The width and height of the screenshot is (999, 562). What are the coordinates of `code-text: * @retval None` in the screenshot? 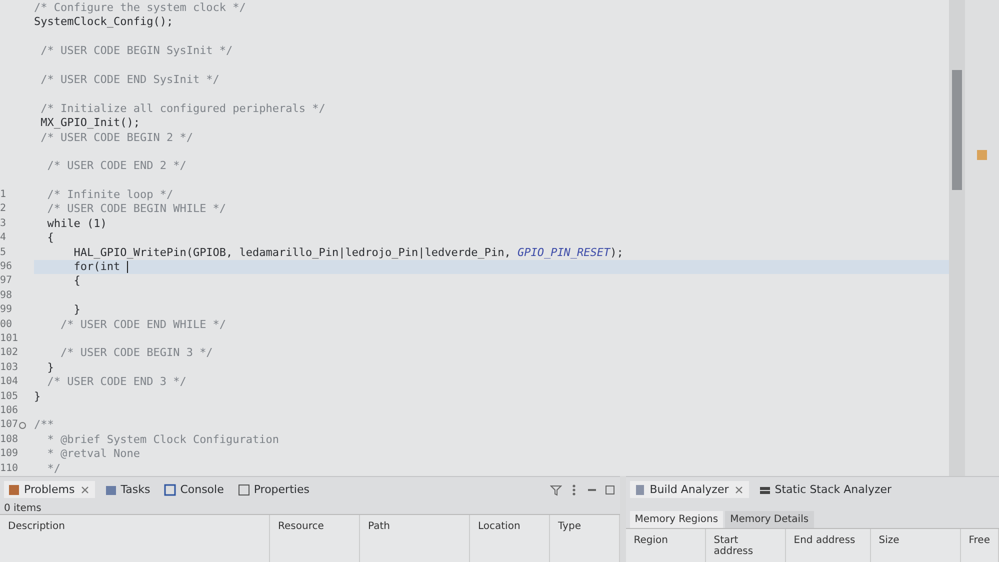 It's located at (93, 454).